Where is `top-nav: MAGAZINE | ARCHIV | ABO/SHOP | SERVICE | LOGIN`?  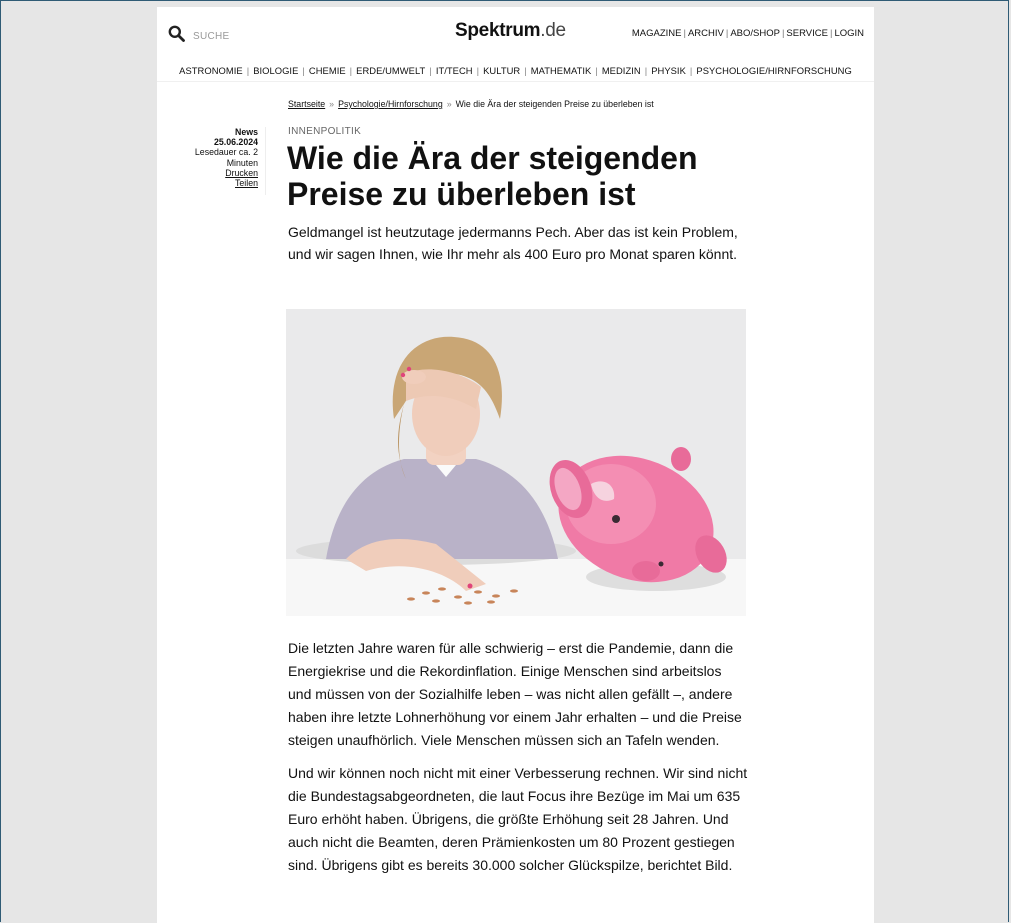 top-nav: MAGAZINE | ARCHIV | ABO/SHOP | SERVICE | LOGIN is located at coordinates (748, 33).